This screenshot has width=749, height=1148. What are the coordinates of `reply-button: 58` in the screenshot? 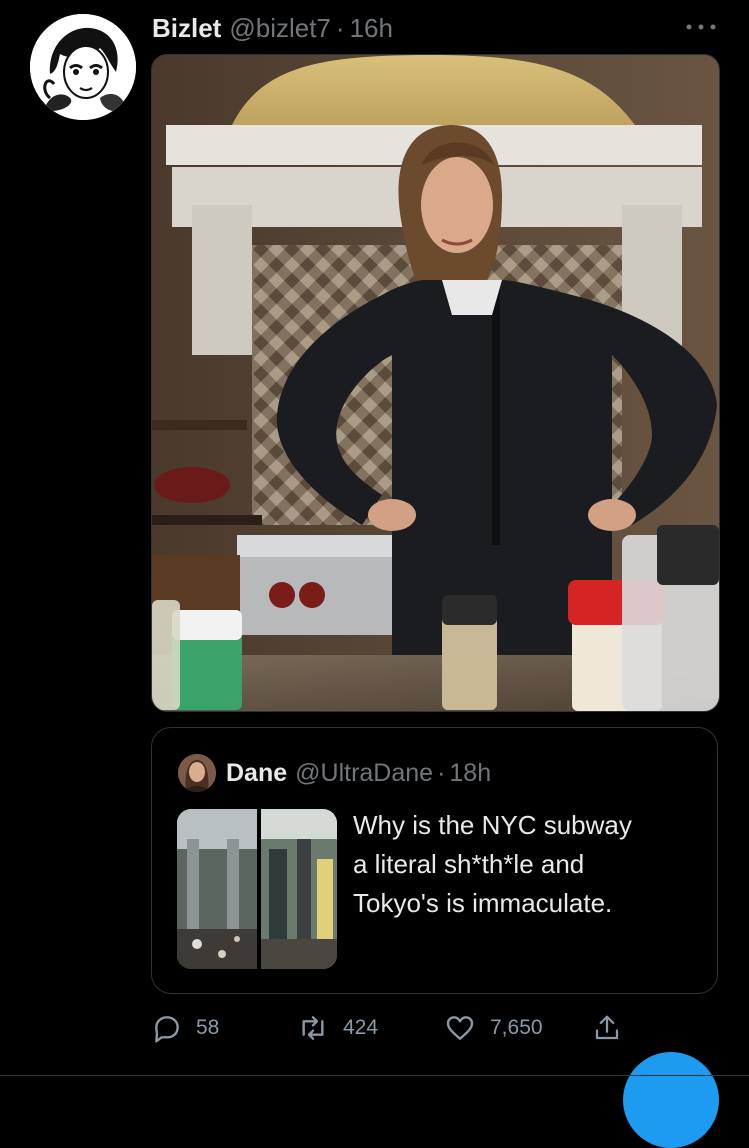 It's located at (184, 1028).